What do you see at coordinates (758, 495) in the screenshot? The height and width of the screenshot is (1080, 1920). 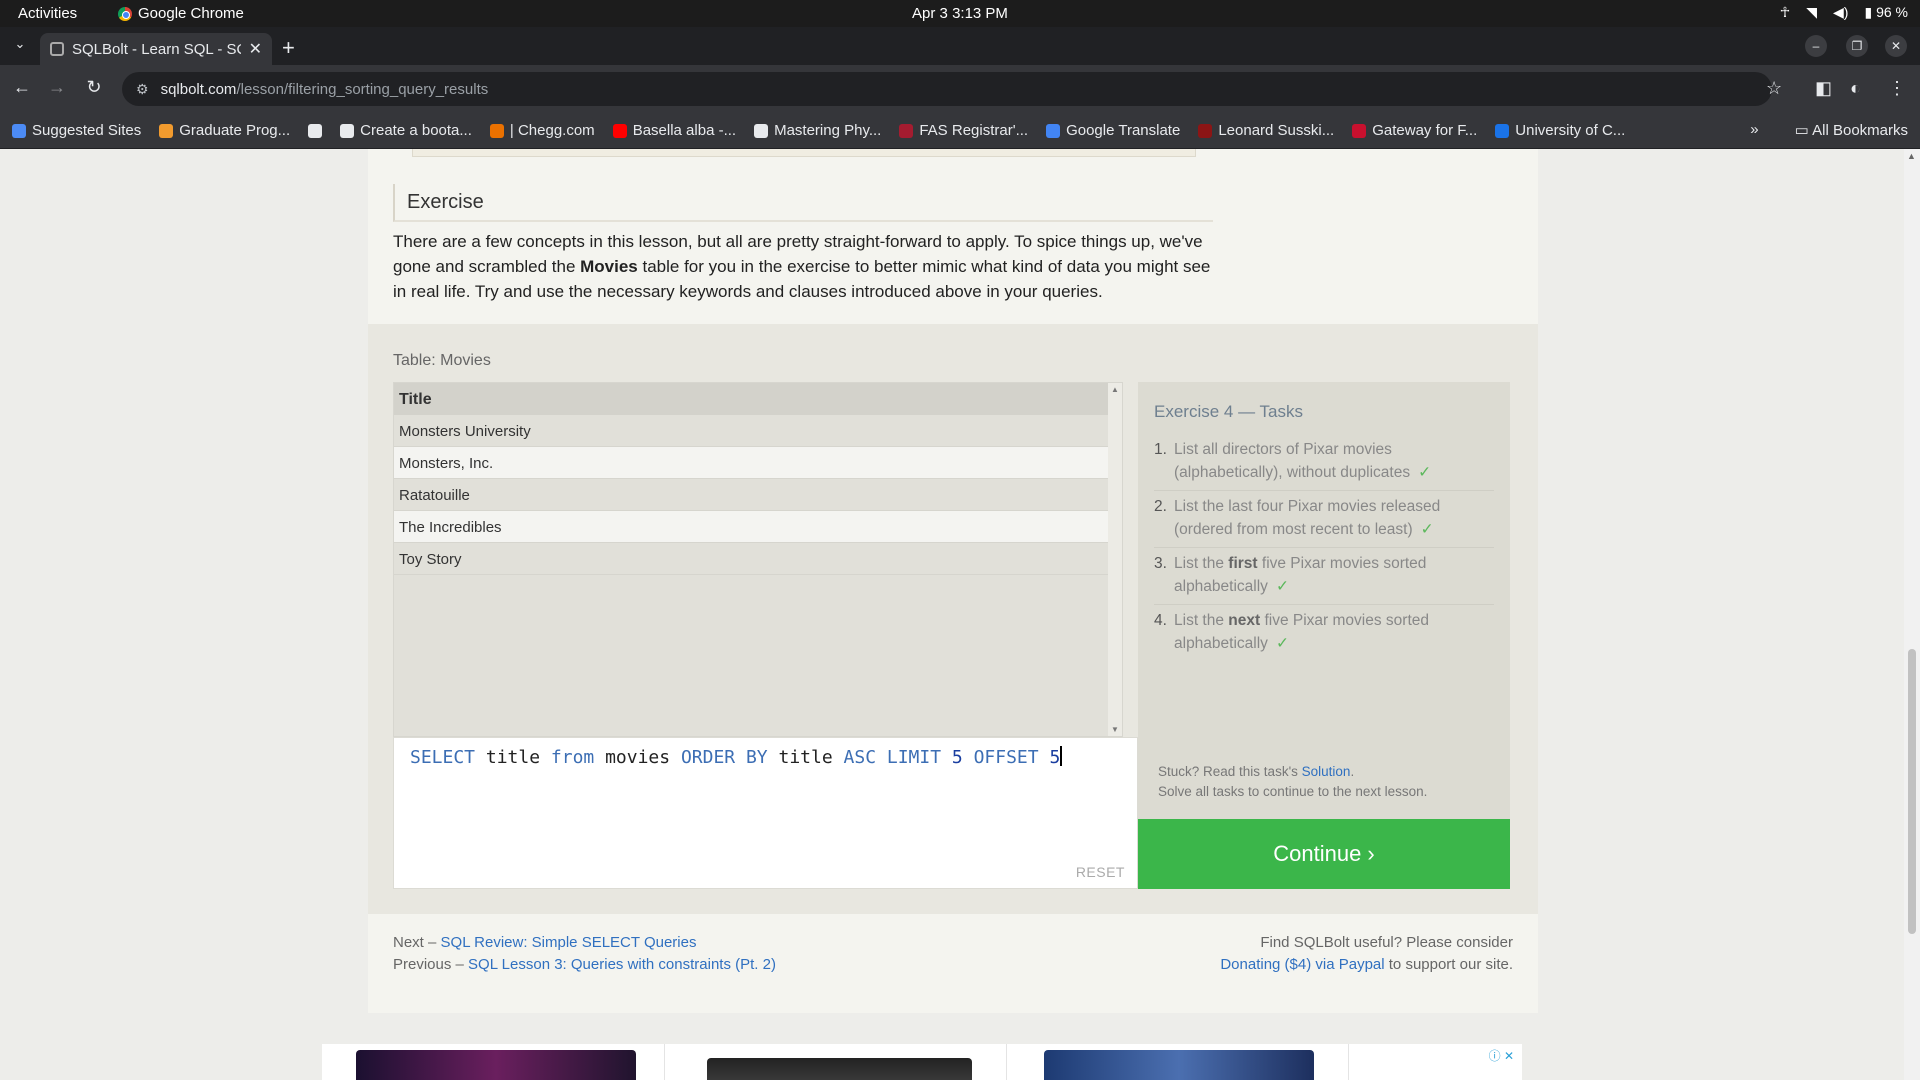 I see `table-row: Ratatouille` at bounding box center [758, 495].